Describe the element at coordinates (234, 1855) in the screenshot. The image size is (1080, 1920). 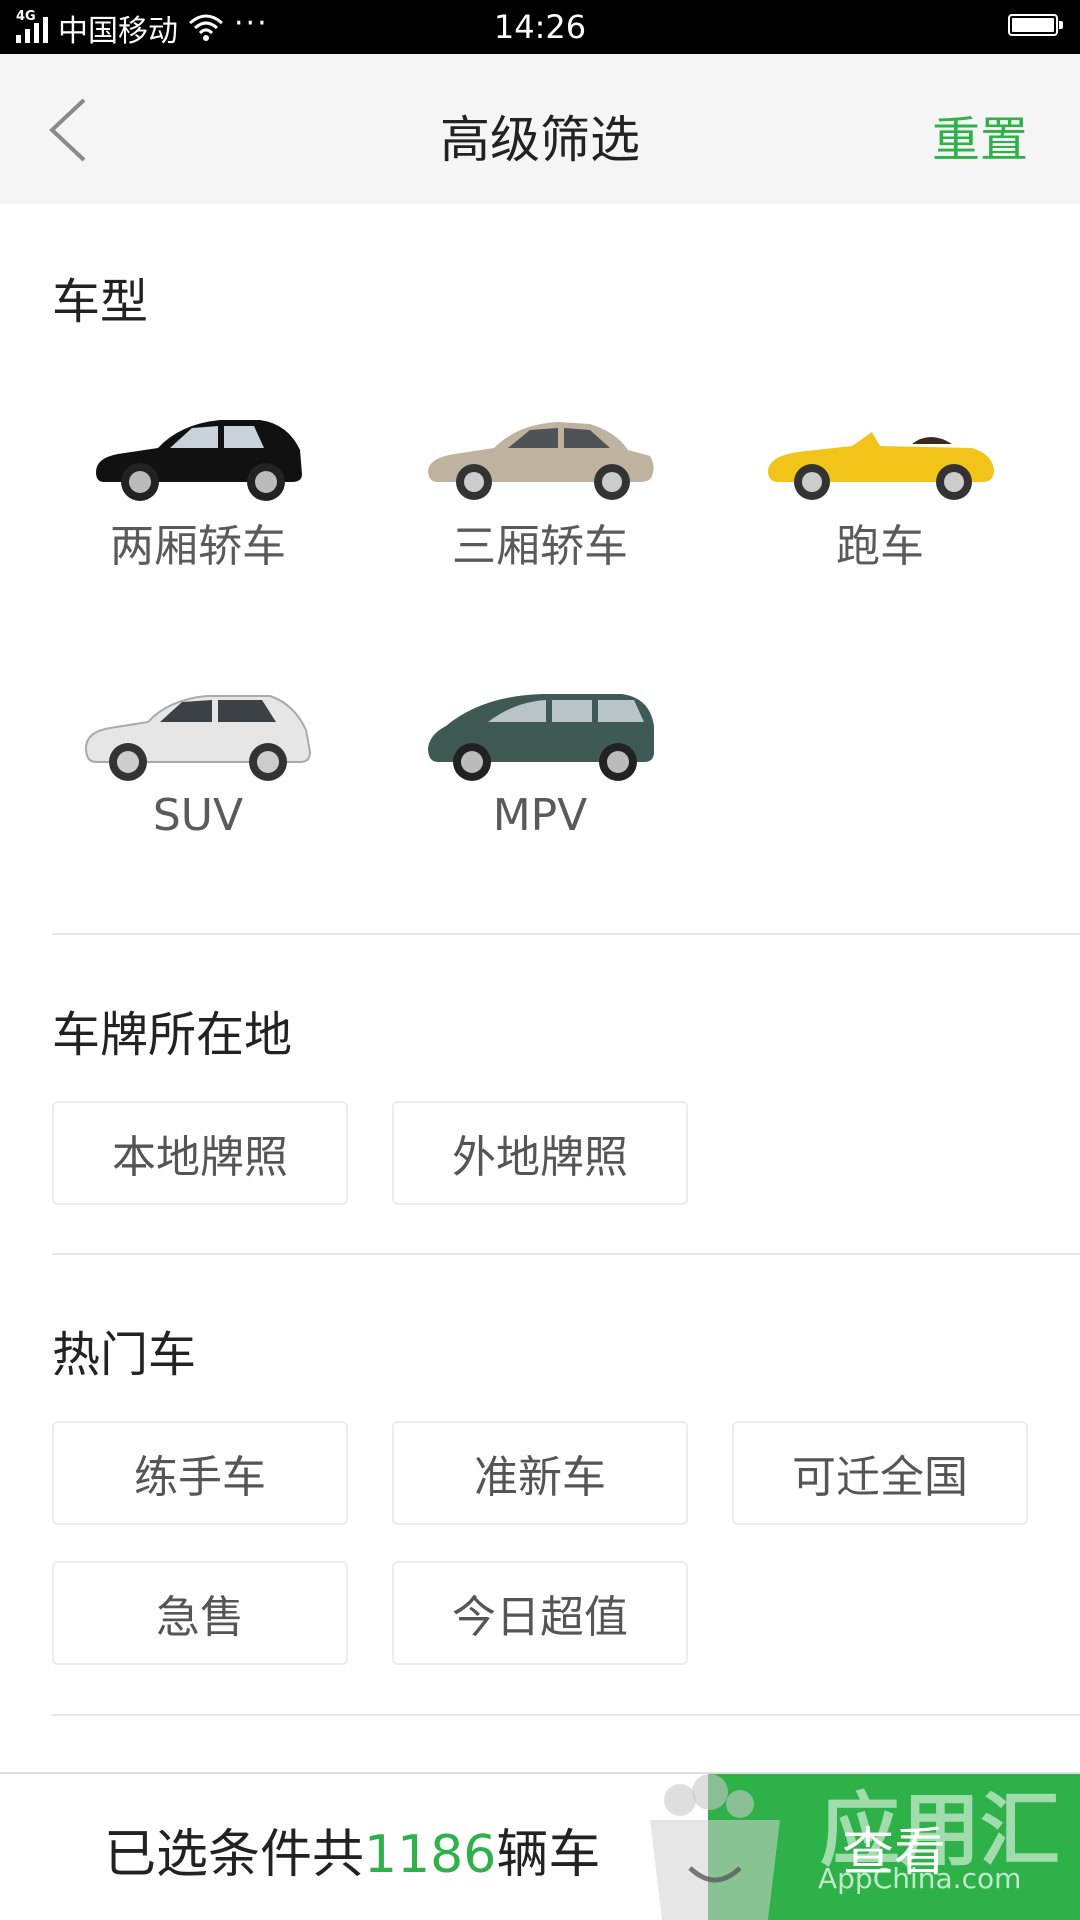
I see `summary-prefix: 已选条件共` at that location.